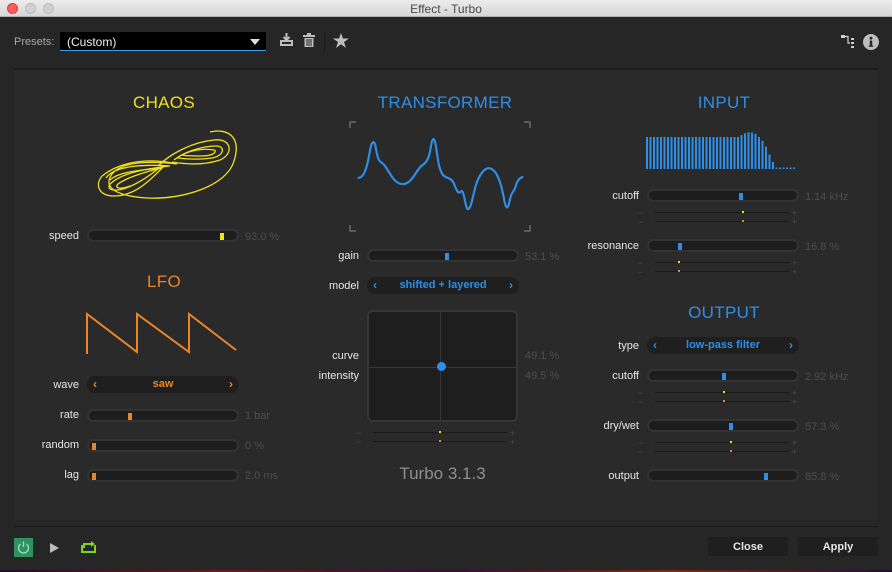 Image resolution: width=892 pixels, height=572 pixels. Describe the element at coordinates (446, 443) in the screenshot. I see `transformer-mod-row-lfo: − +` at that location.